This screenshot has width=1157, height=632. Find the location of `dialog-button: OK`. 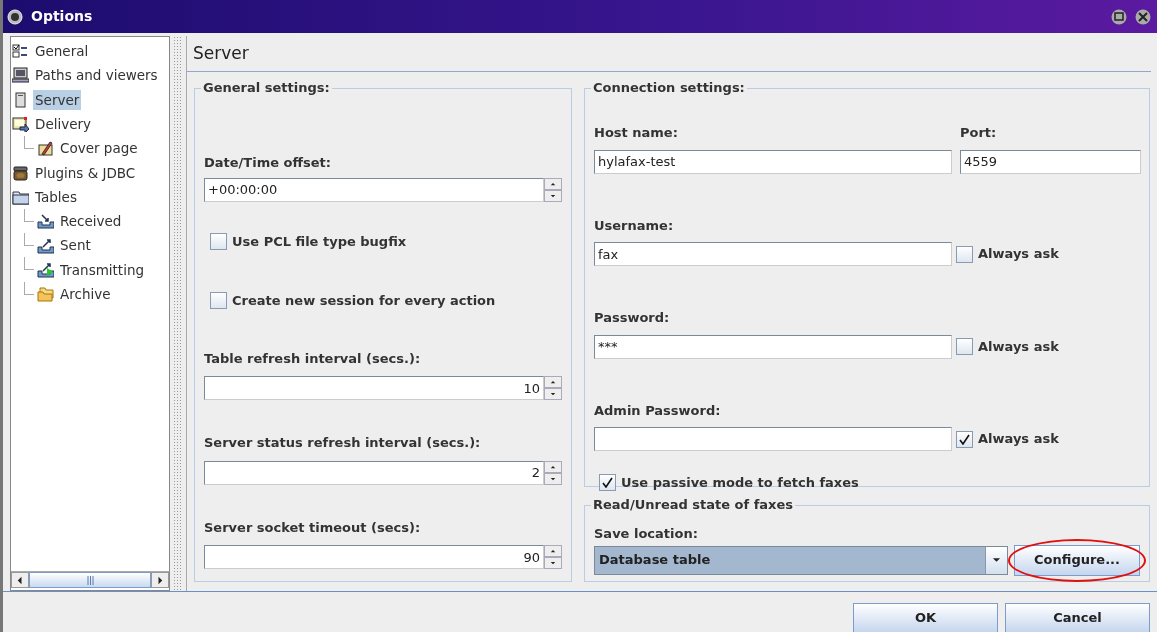

dialog-button: OK is located at coordinates (925, 617).